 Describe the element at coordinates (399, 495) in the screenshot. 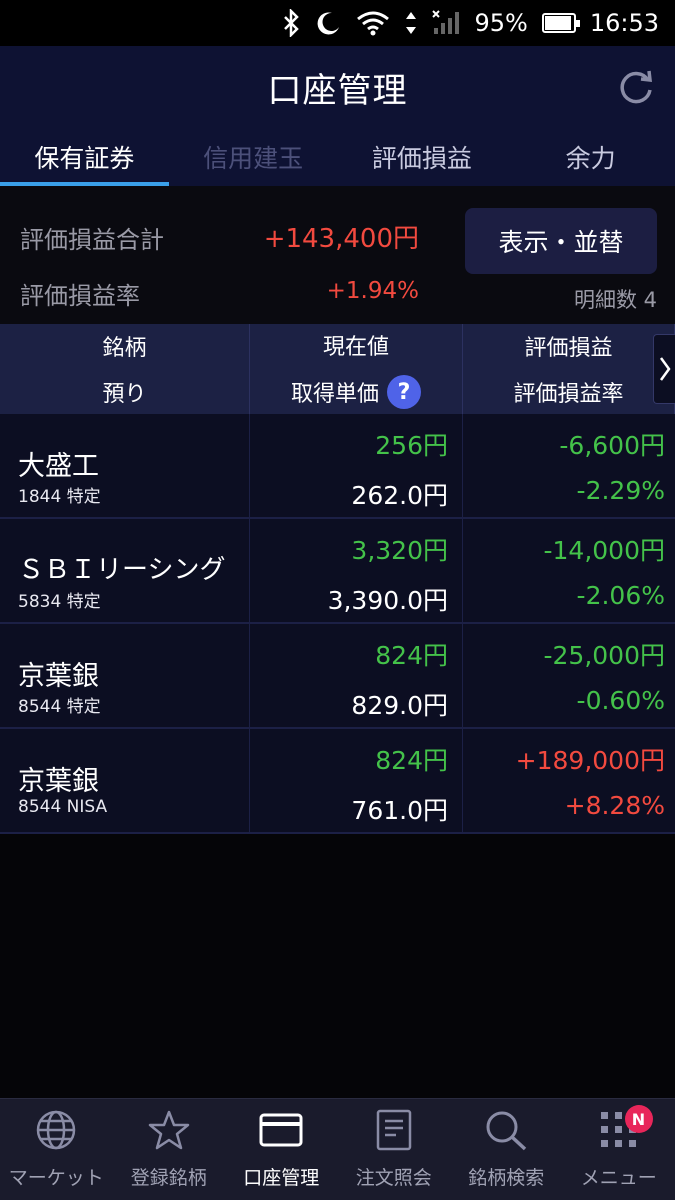

I see `acquisition-price: 262.0円` at that location.